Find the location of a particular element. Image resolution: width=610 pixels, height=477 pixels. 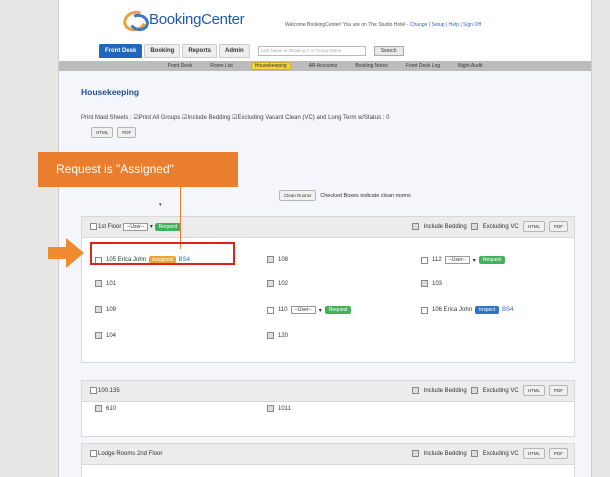

callout-line is located at coordinates (180, 218).